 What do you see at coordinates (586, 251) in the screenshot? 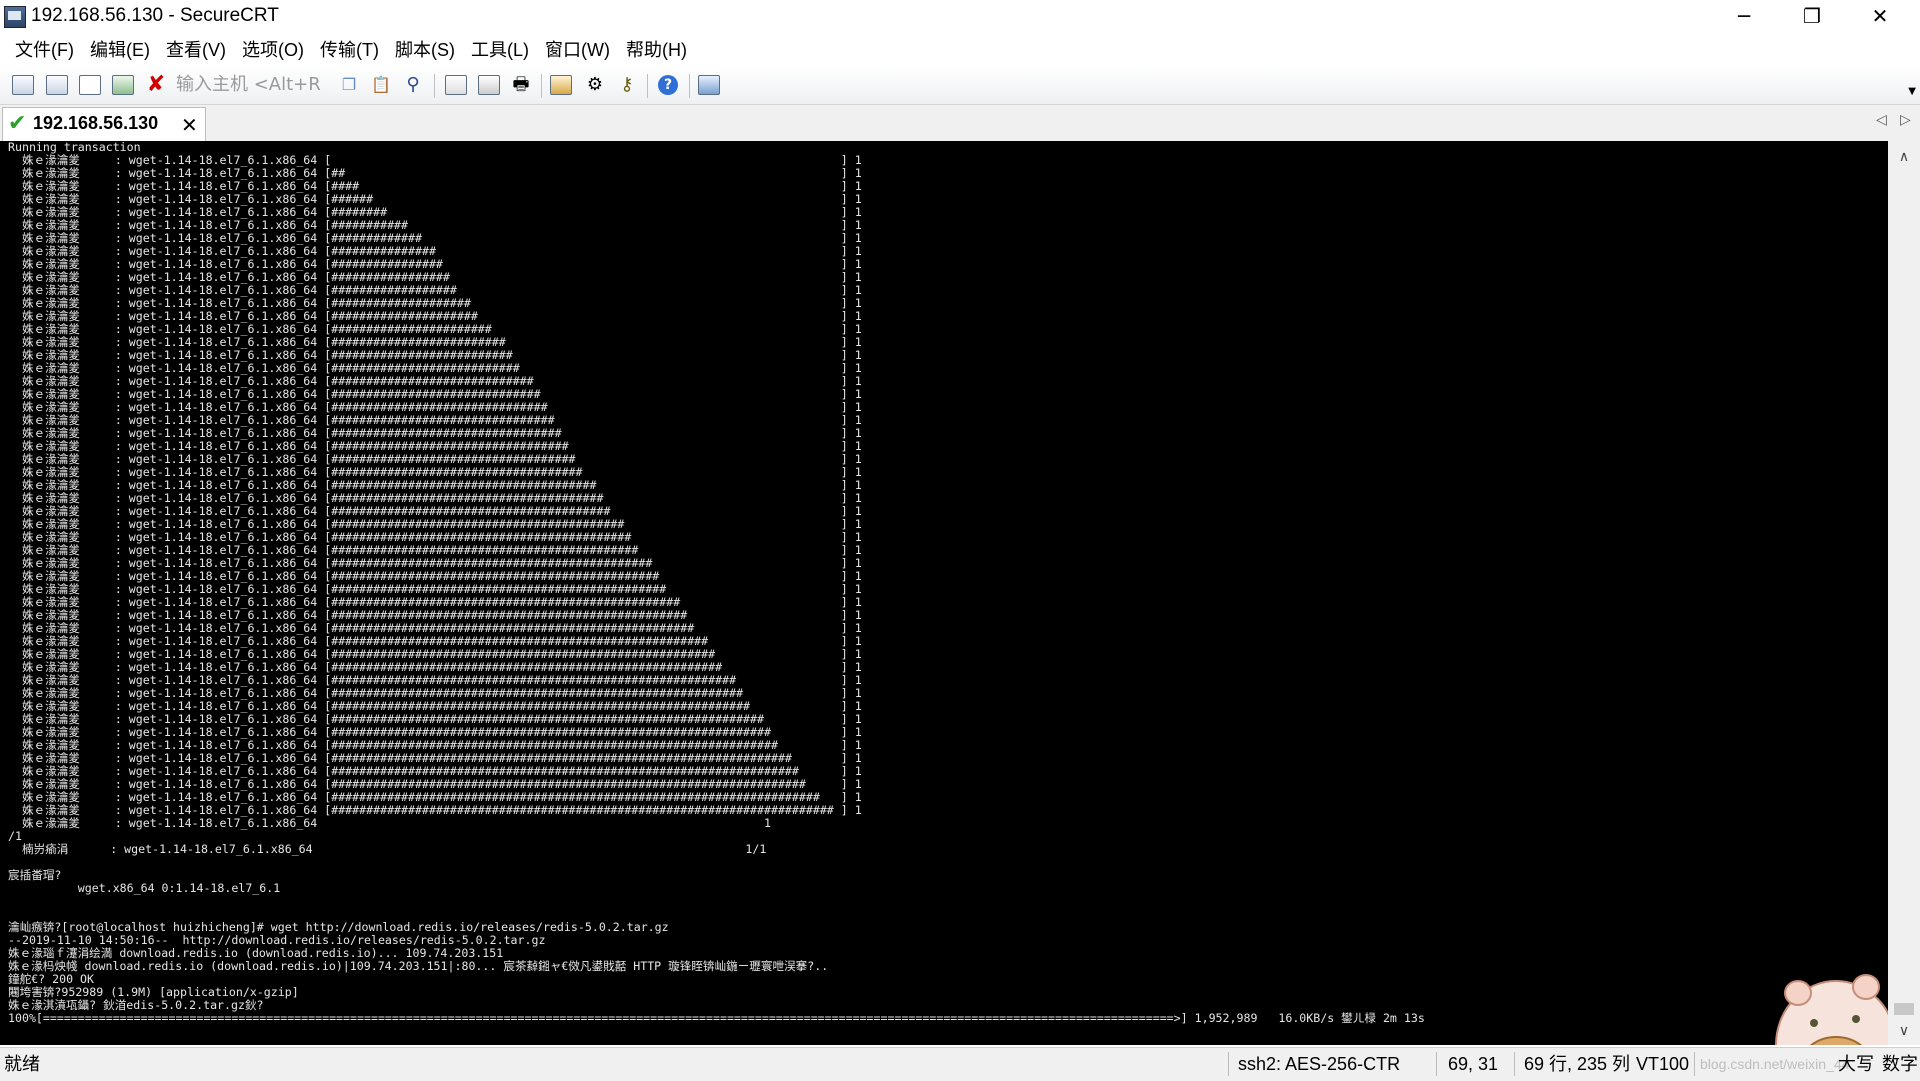
I see `install-progress-bar: [############### ]` at bounding box center [586, 251].